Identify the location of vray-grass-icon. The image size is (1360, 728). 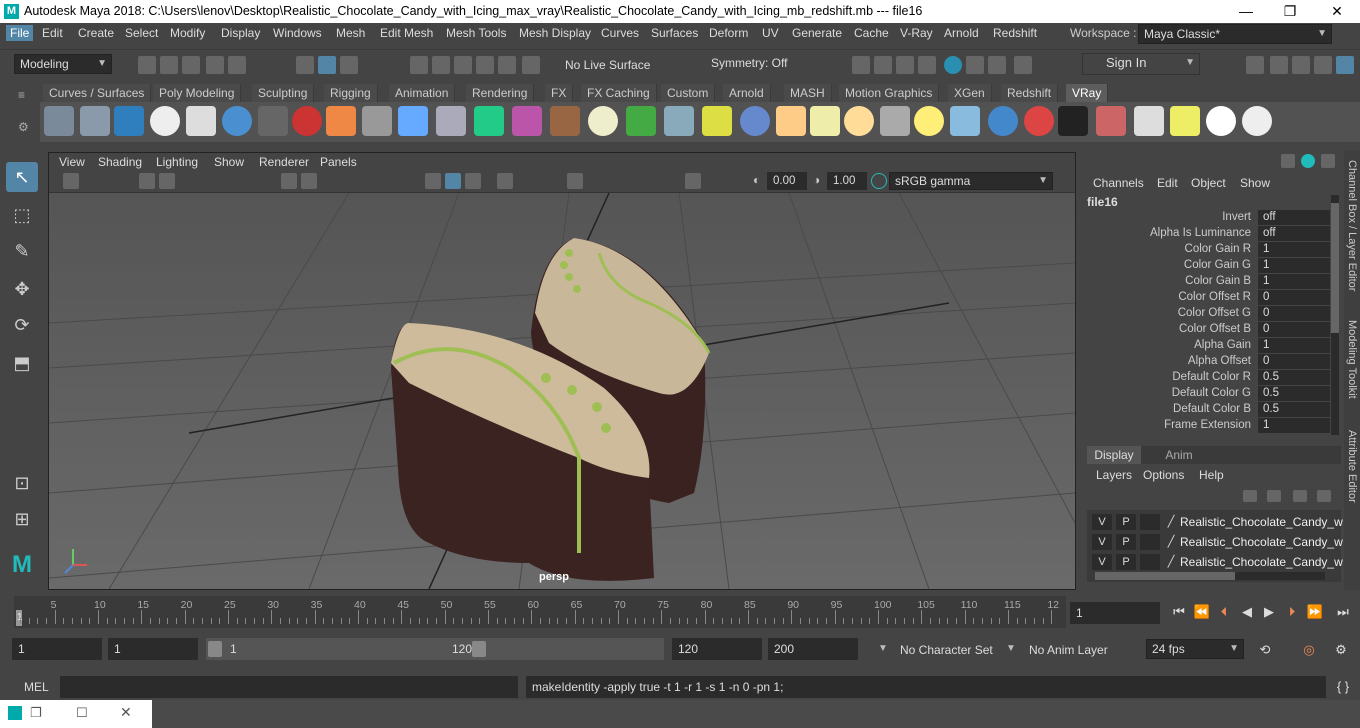
(641, 121).